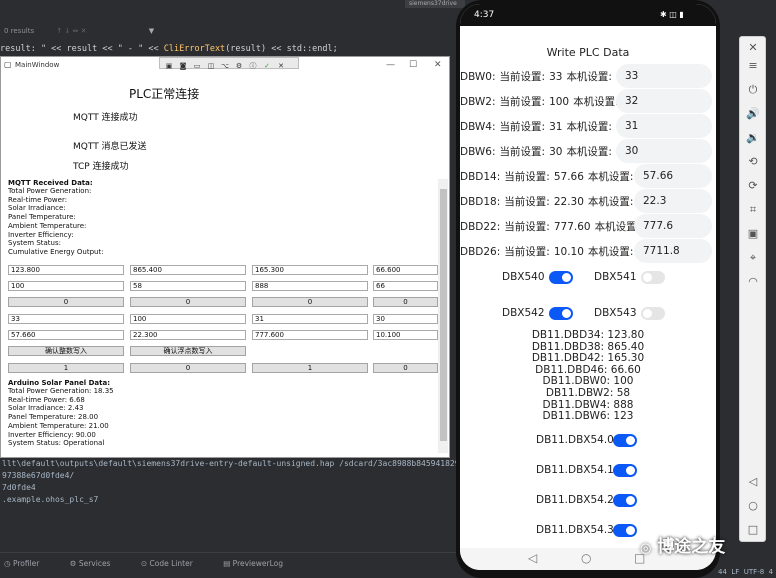  Describe the element at coordinates (267, 66) in the screenshot. I see `check-icon: ✓` at that location.